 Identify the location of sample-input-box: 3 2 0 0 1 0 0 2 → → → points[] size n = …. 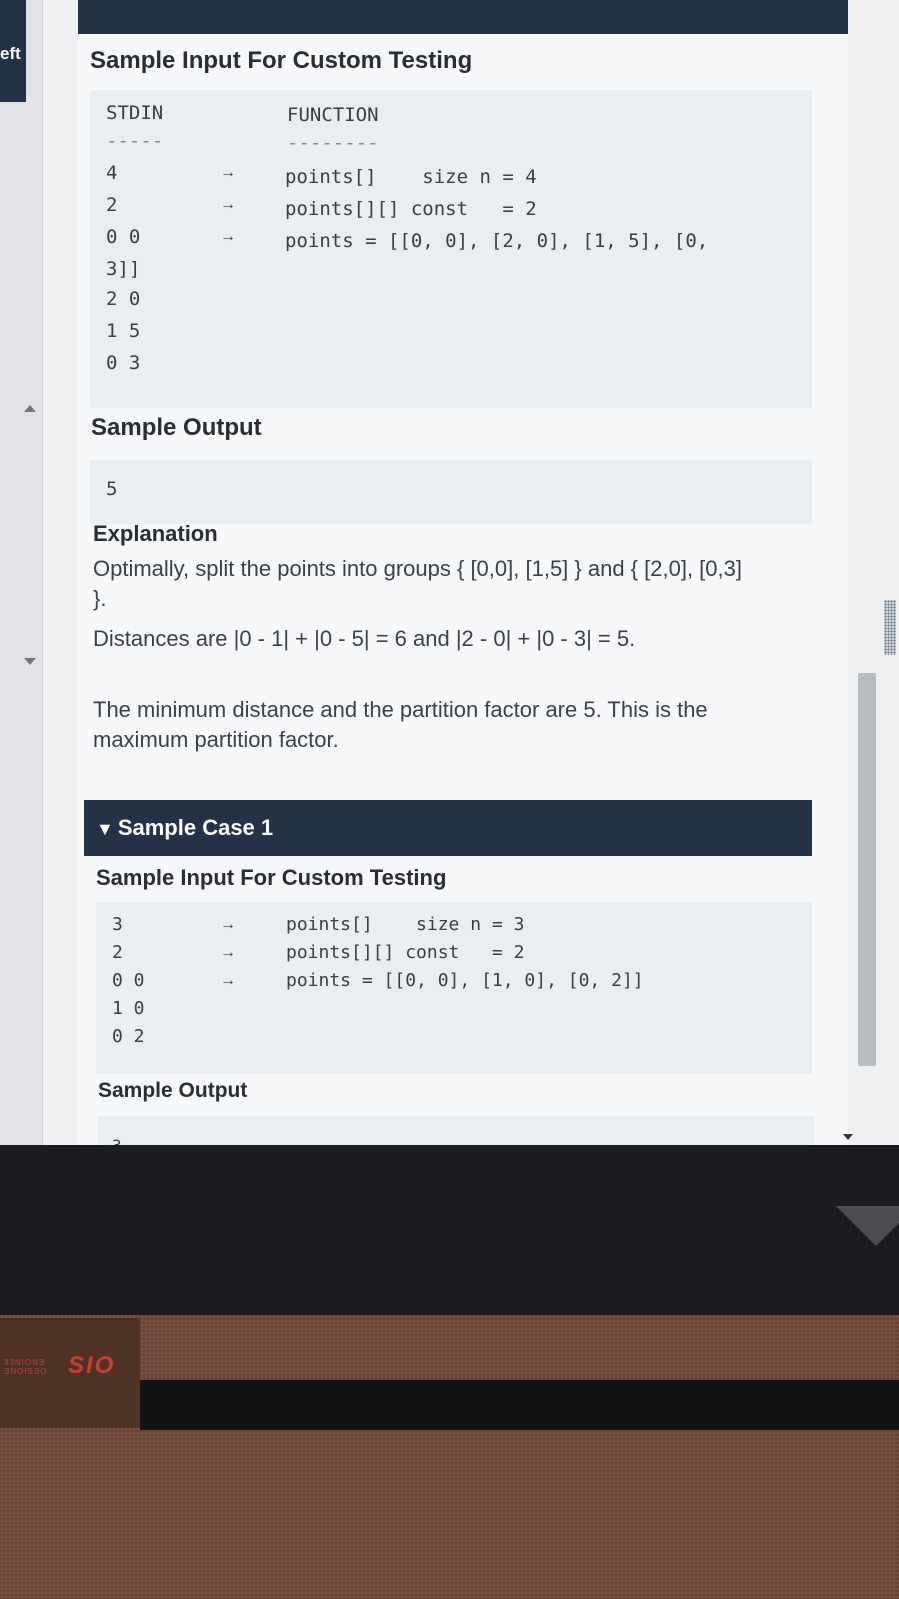
(454, 988).